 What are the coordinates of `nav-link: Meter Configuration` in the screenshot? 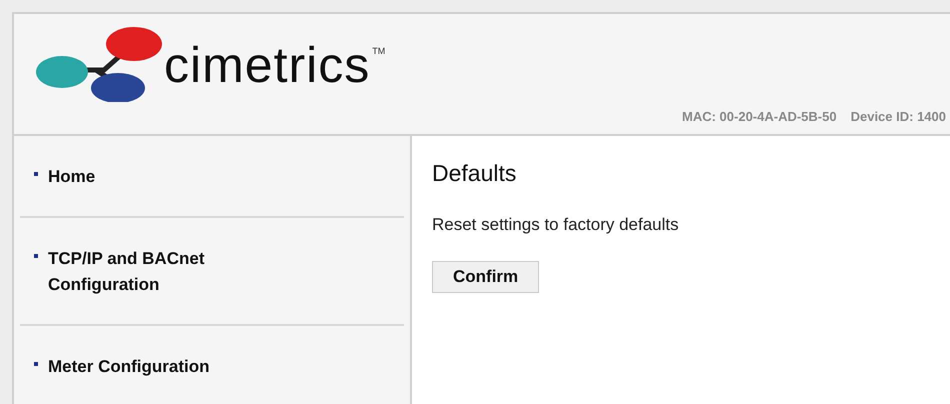 It's located at (168, 367).